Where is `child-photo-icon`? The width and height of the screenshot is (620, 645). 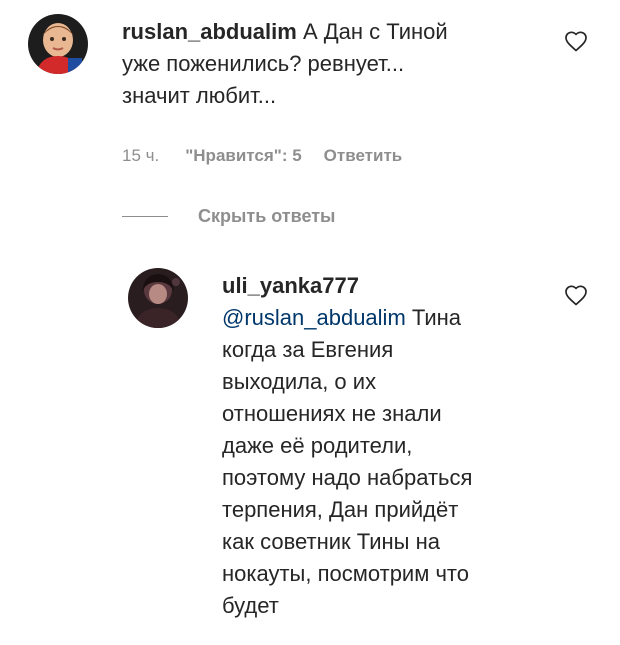 child-photo-icon is located at coordinates (58, 44).